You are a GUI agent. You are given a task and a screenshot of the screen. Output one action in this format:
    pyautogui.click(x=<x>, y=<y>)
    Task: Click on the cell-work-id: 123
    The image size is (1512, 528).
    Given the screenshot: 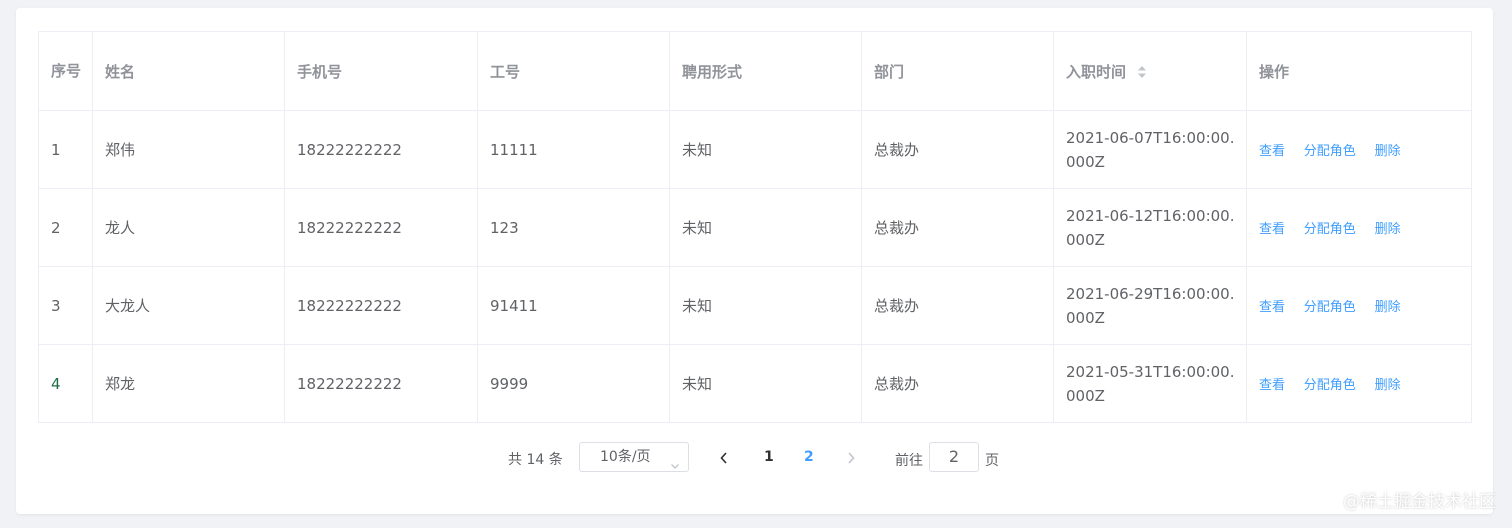 What is the action you would take?
    pyautogui.click(x=573, y=227)
    